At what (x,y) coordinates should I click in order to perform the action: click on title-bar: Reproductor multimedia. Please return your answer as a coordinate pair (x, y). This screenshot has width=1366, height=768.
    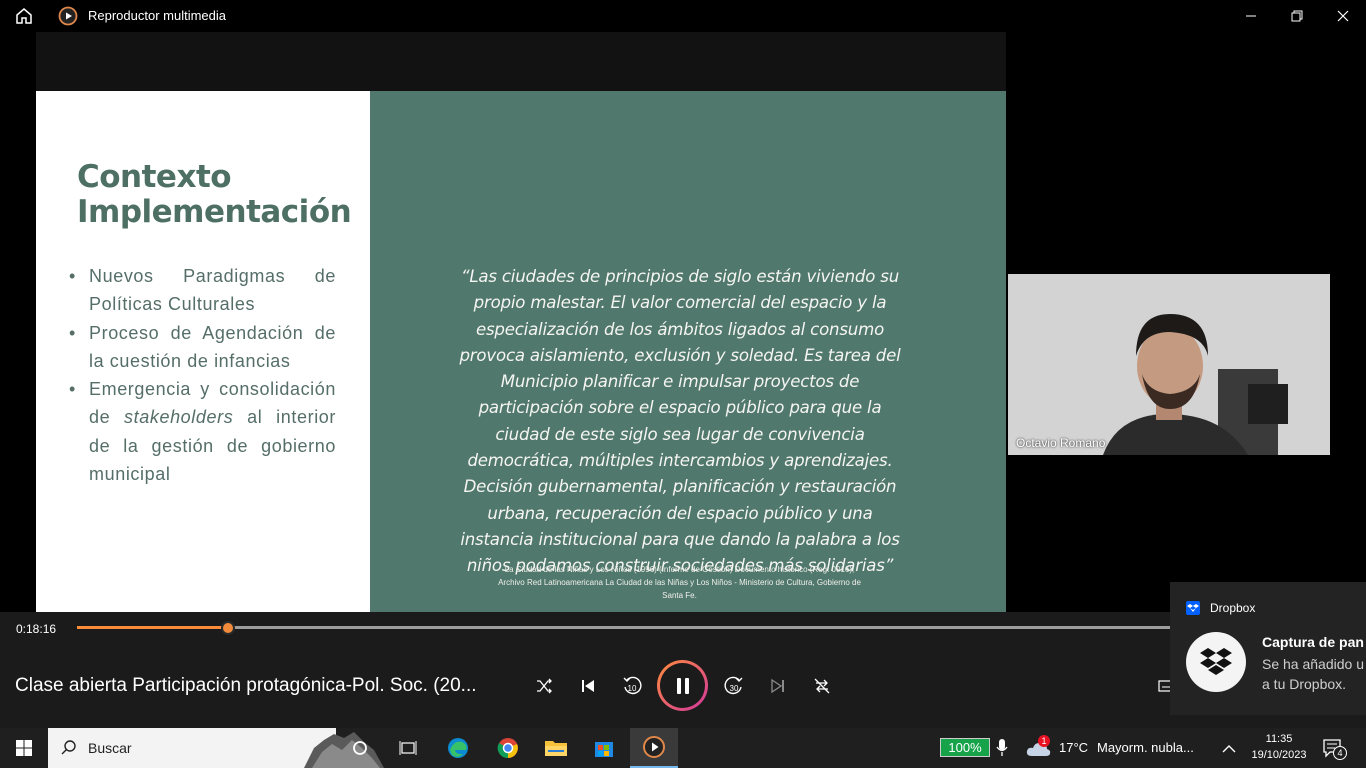
    Looking at the image, I should click on (683, 16).